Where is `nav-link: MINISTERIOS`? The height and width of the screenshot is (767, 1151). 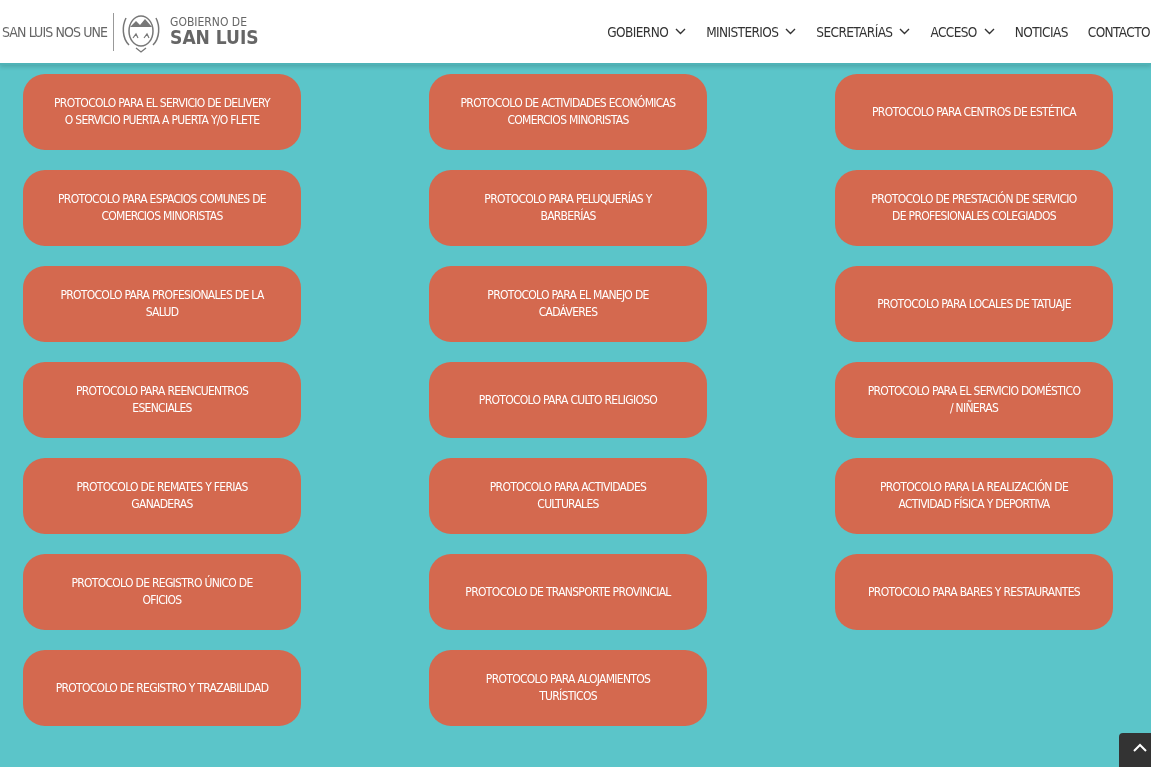
nav-link: MINISTERIOS is located at coordinates (751, 31).